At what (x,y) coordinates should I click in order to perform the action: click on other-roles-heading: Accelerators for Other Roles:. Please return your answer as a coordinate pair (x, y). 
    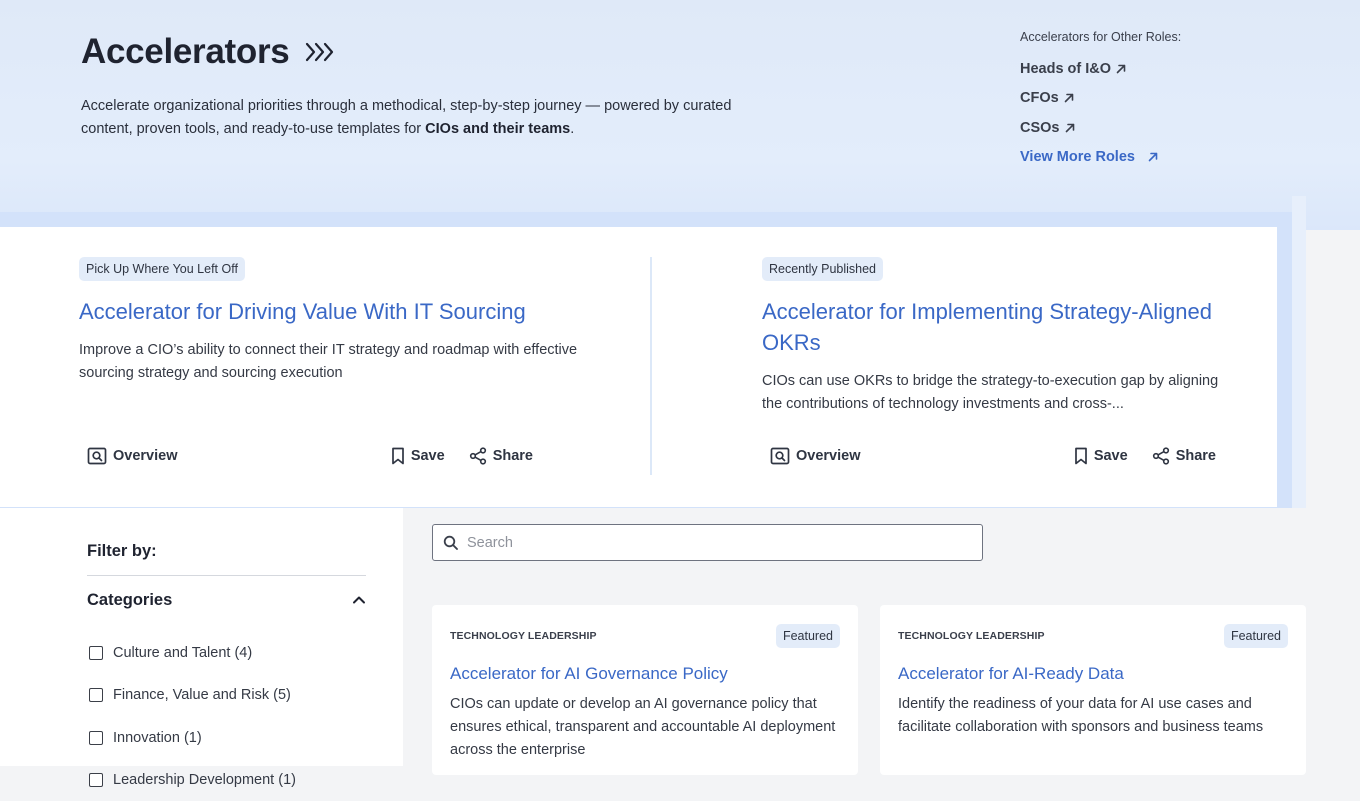
    Looking at the image, I should click on (1101, 37).